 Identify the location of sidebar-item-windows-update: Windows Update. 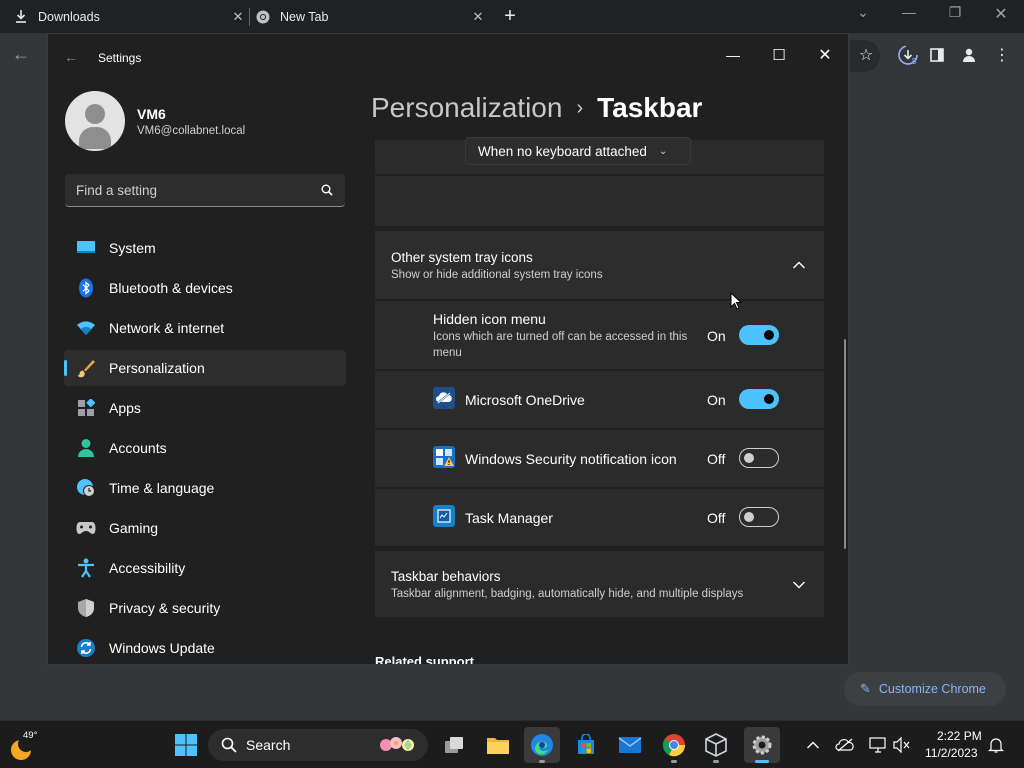
(205, 647).